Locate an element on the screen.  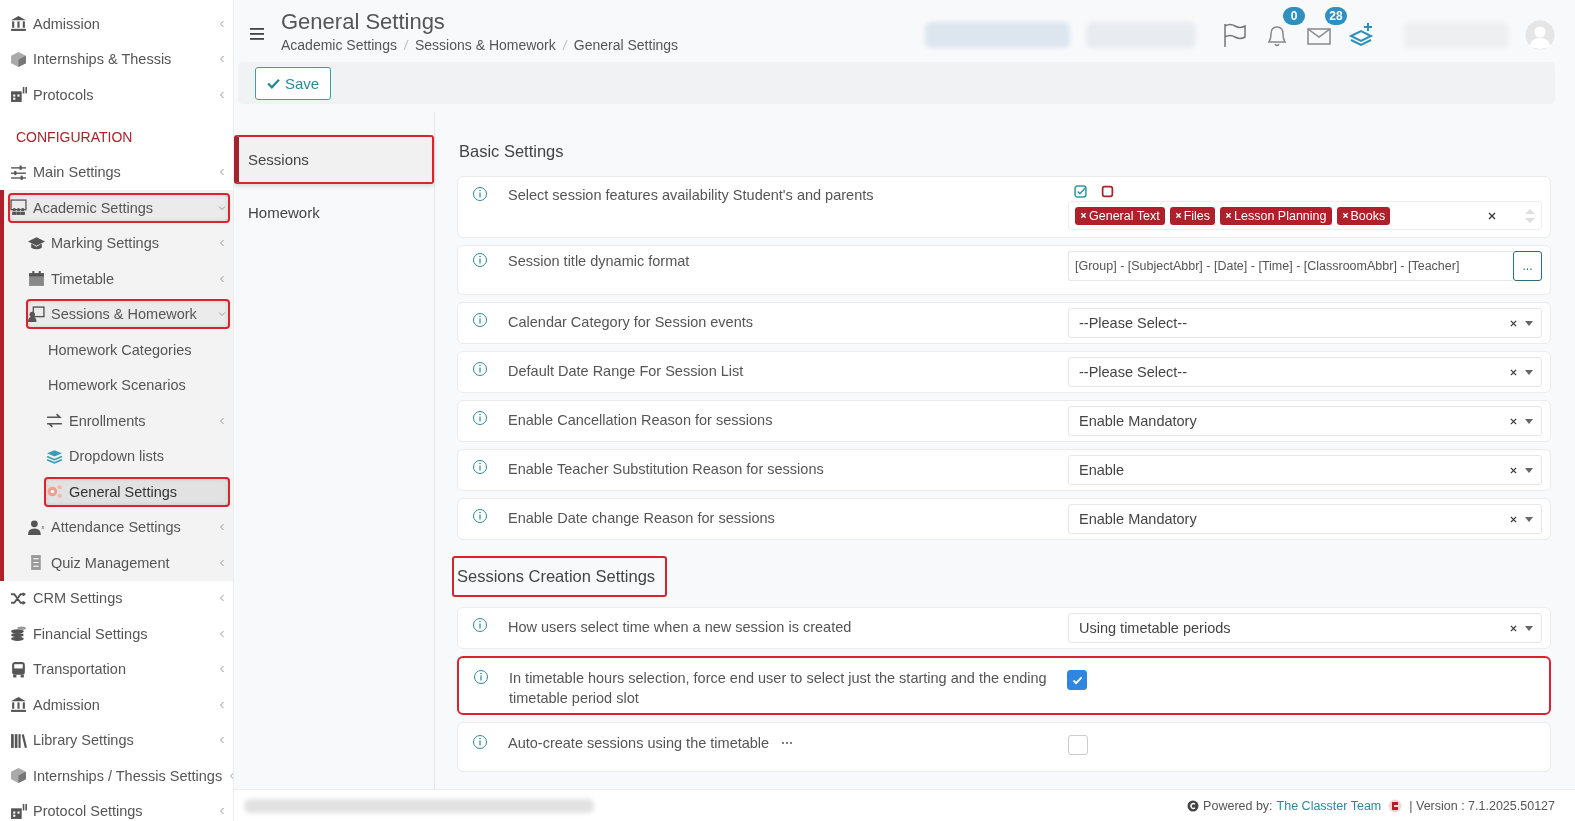
select-field: Using timetable periods is located at coordinates (1305, 628).